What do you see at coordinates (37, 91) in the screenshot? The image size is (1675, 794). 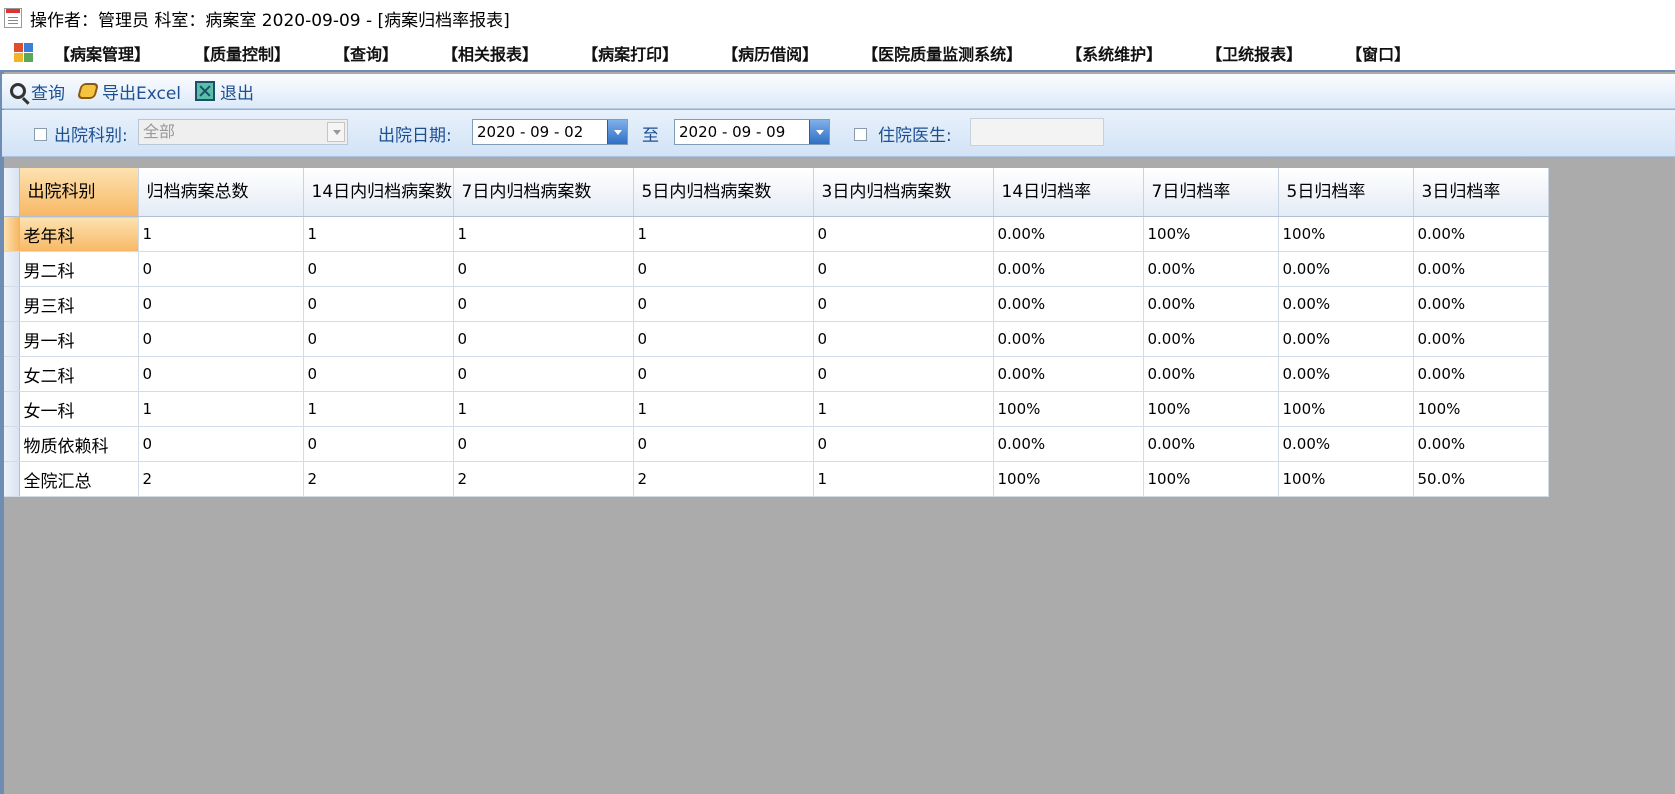 I see `query-button: 查询` at bounding box center [37, 91].